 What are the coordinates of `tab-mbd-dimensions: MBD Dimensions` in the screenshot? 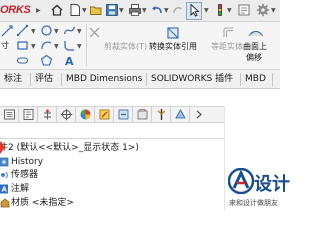 It's located at (104, 79).